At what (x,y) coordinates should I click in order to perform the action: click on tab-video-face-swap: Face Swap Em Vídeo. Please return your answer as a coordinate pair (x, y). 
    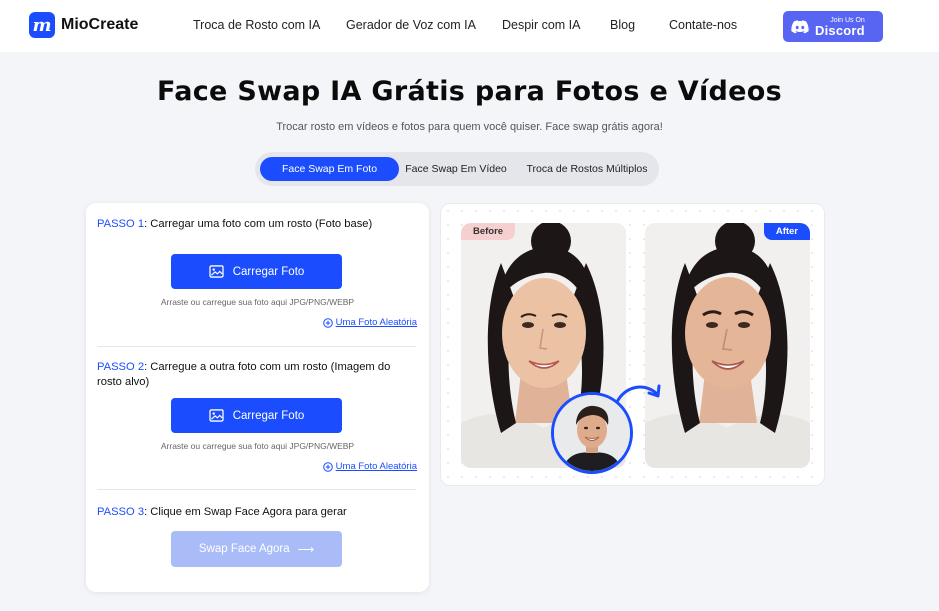
    Looking at the image, I should click on (456, 169).